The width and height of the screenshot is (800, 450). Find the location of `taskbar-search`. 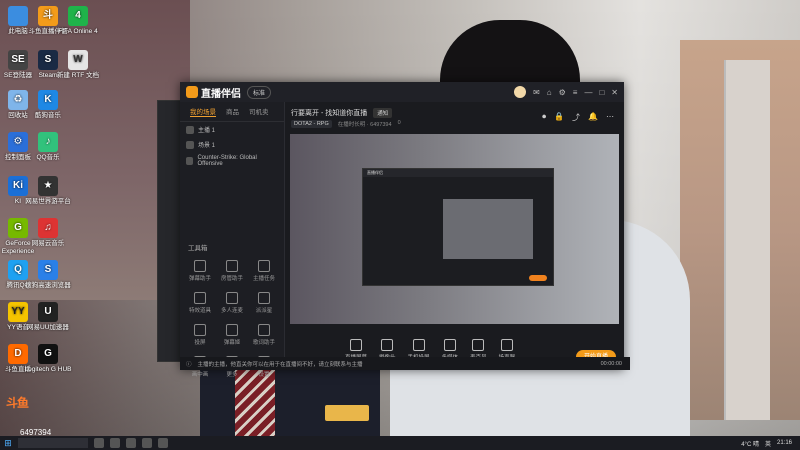

taskbar-search is located at coordinates (53, 443).